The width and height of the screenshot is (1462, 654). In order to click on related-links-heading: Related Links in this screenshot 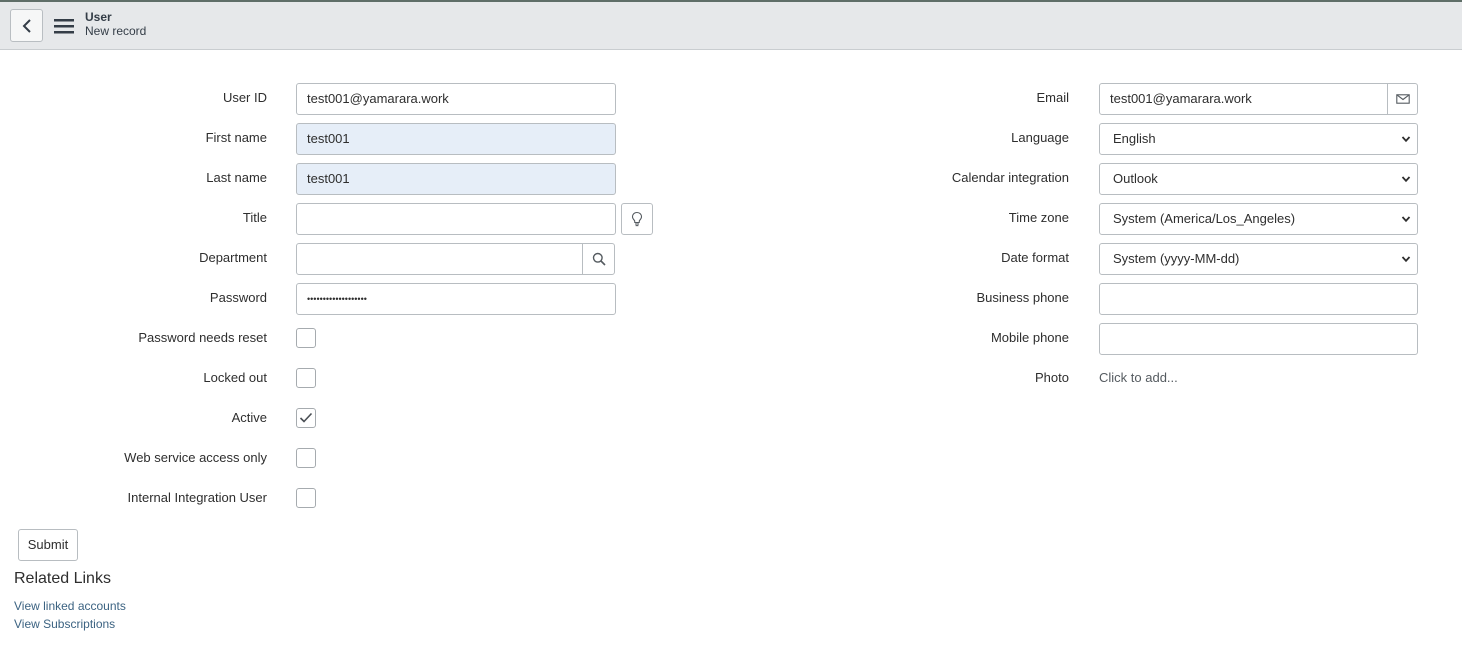, I will do `click(62, 578)`.